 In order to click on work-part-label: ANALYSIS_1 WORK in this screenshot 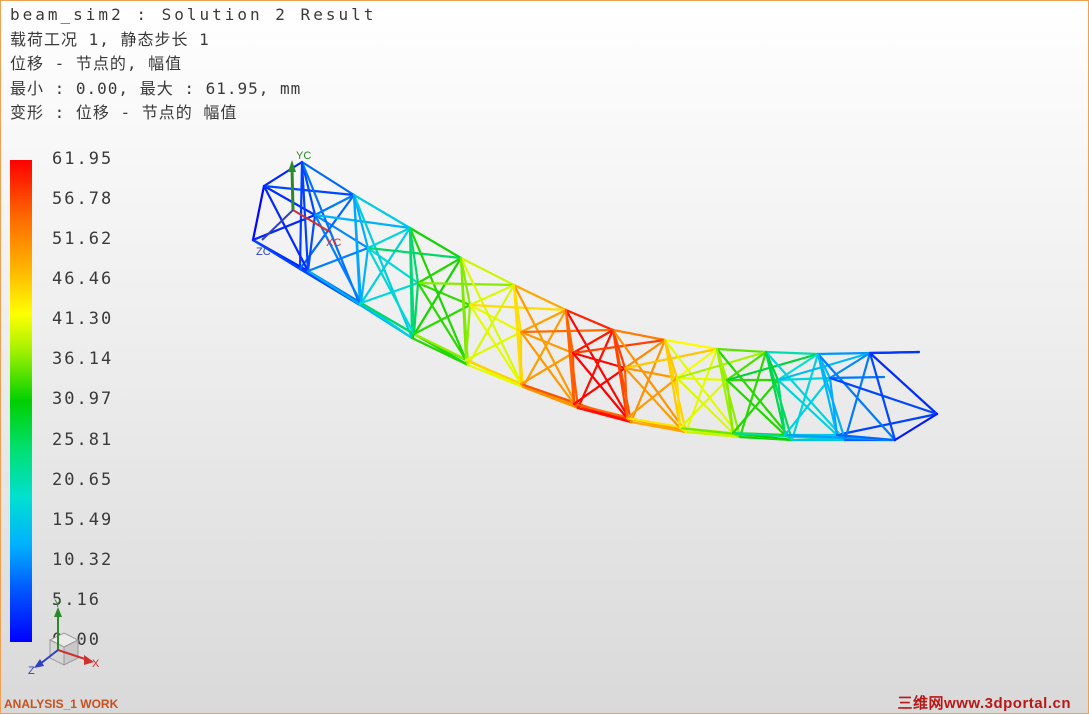, I will do `click(61, 704)`.